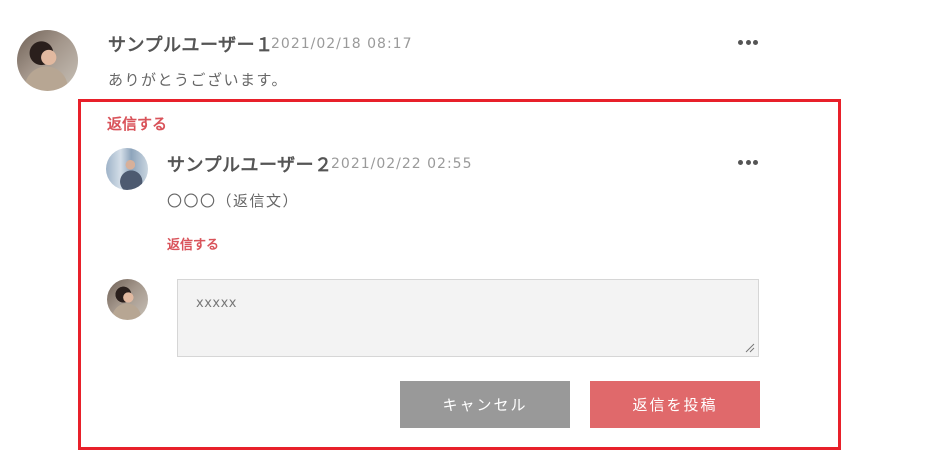 Image resolution: width=951 pixels, height=472 pixels. Describe the element at coordinates (468, 318) in the screenshot. I see `reply-textarea: xxxxx` at that location.